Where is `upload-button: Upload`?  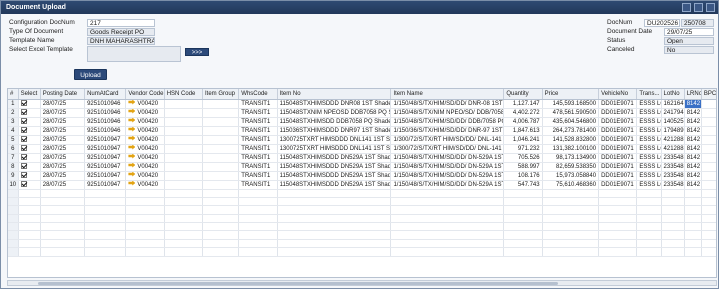
upload-button: Upload is located at coordinates (90, 74).